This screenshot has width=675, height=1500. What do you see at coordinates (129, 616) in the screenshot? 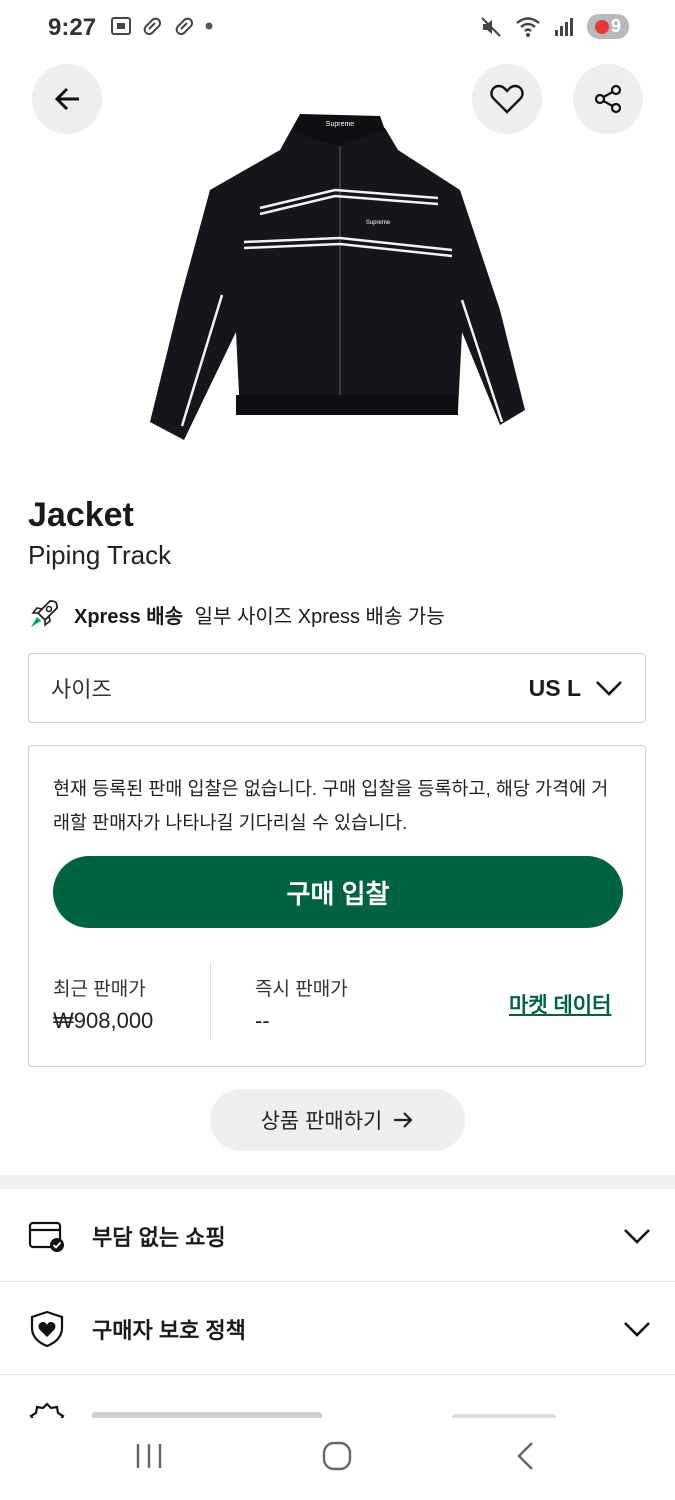
I see `xpress-label: Xpress 배송` at bounding box center [129, 616].